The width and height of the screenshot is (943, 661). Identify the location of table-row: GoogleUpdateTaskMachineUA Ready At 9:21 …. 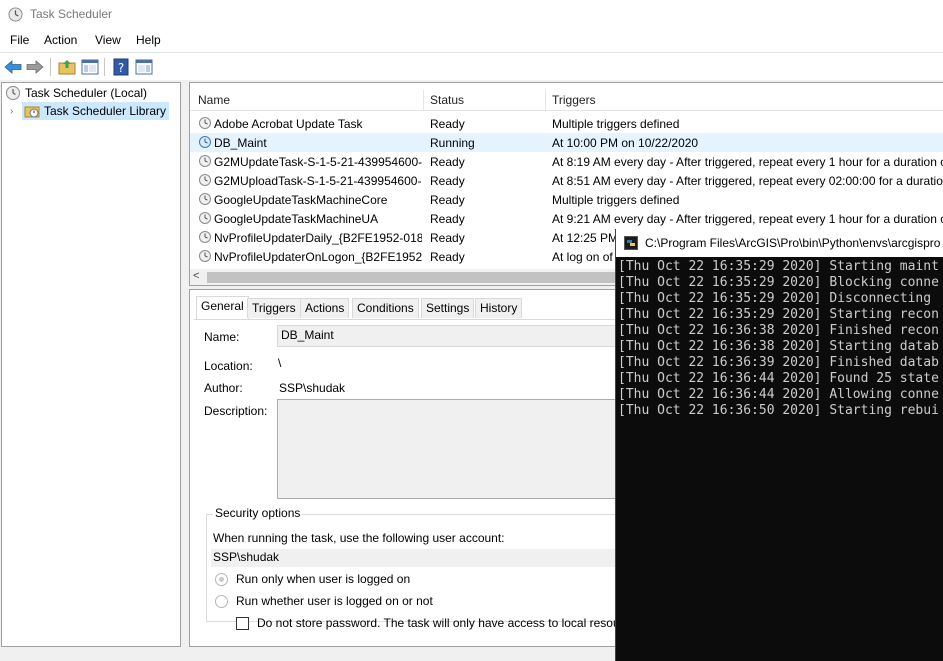
(566, 218).